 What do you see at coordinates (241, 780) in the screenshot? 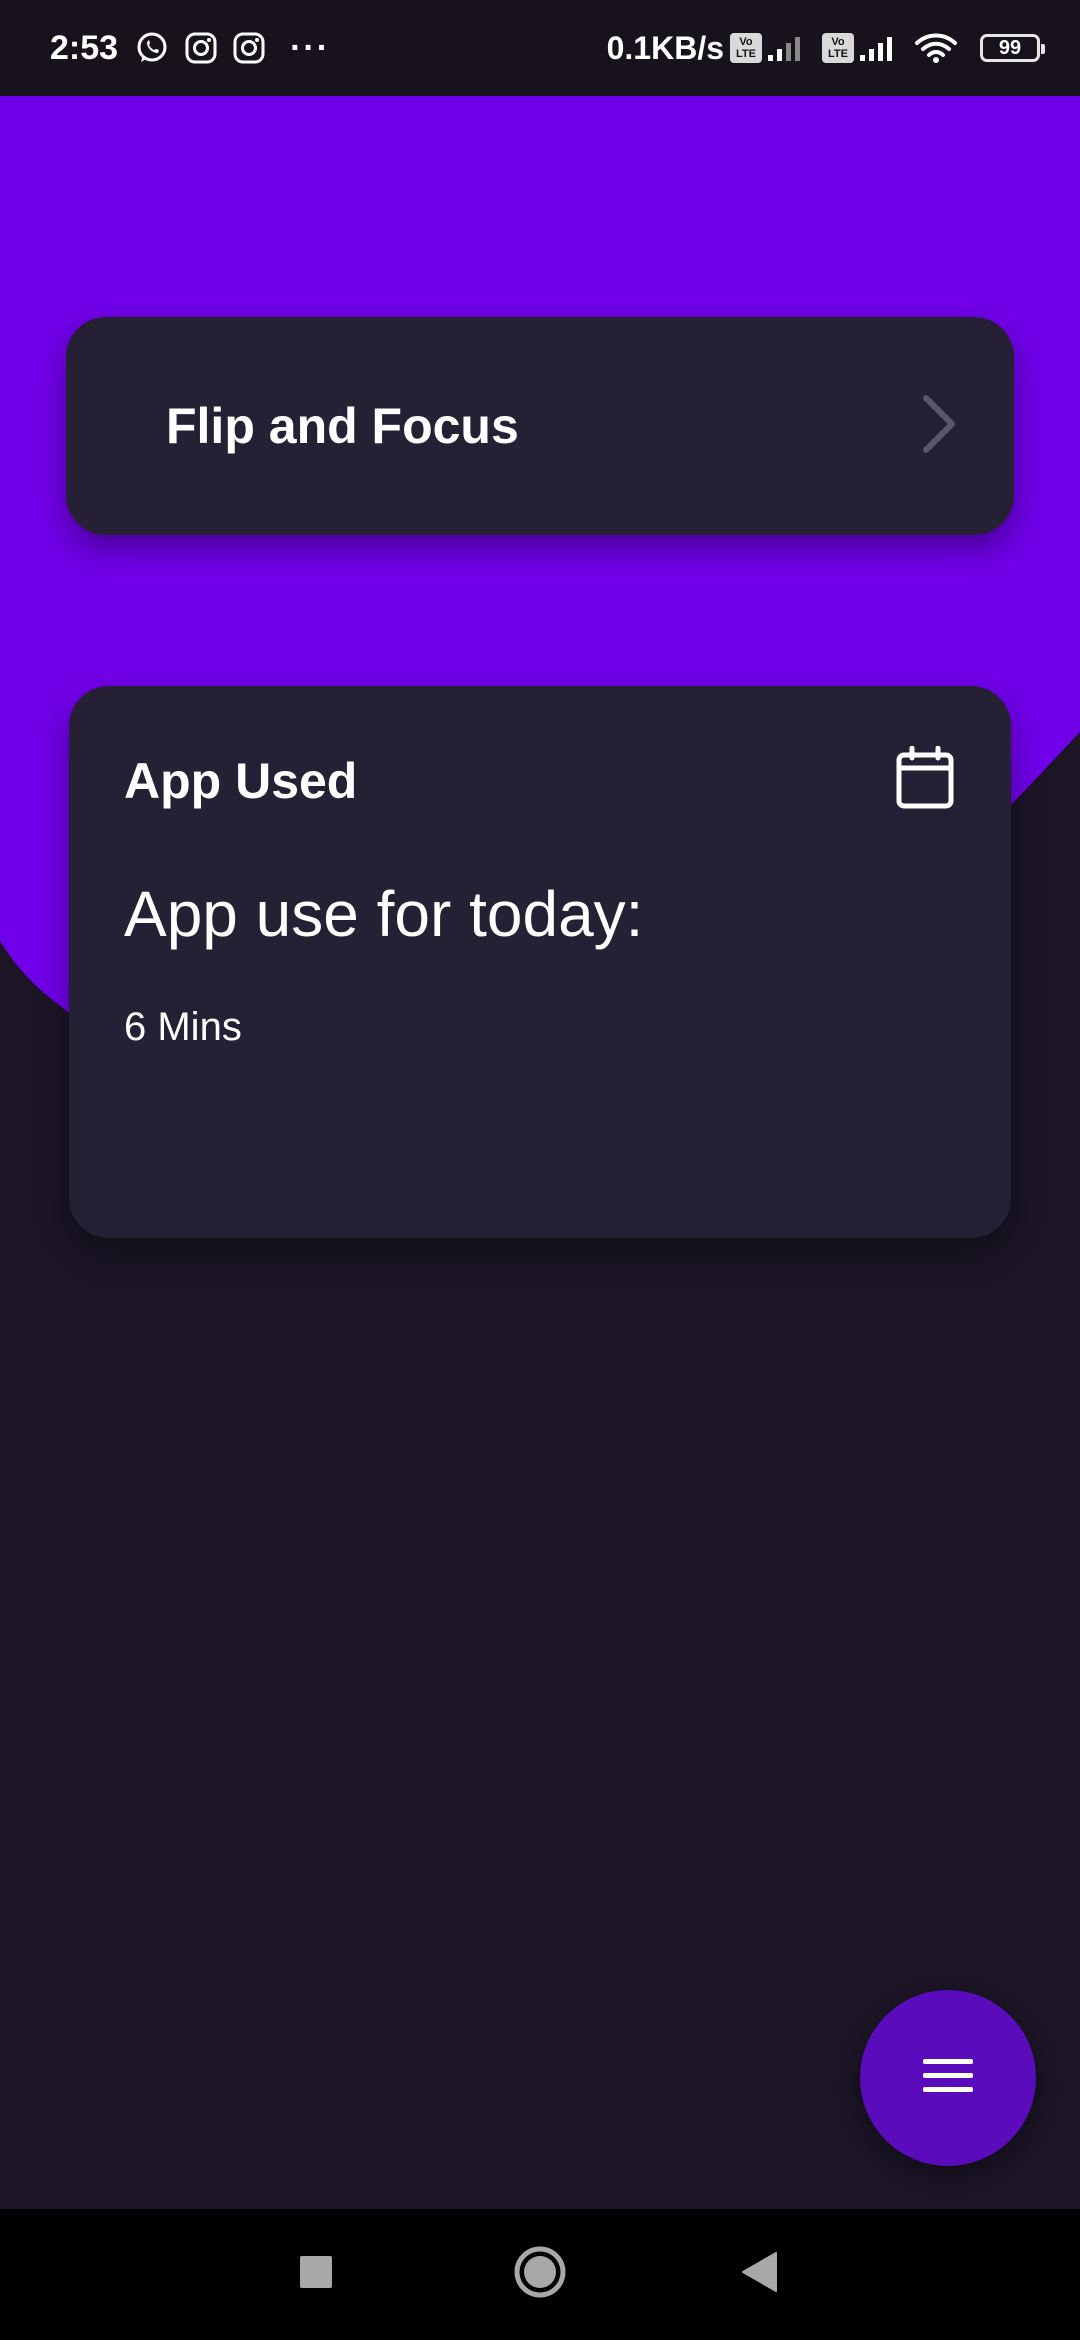
I see `app-used-title: App Used` at bounding box center [241, 780].